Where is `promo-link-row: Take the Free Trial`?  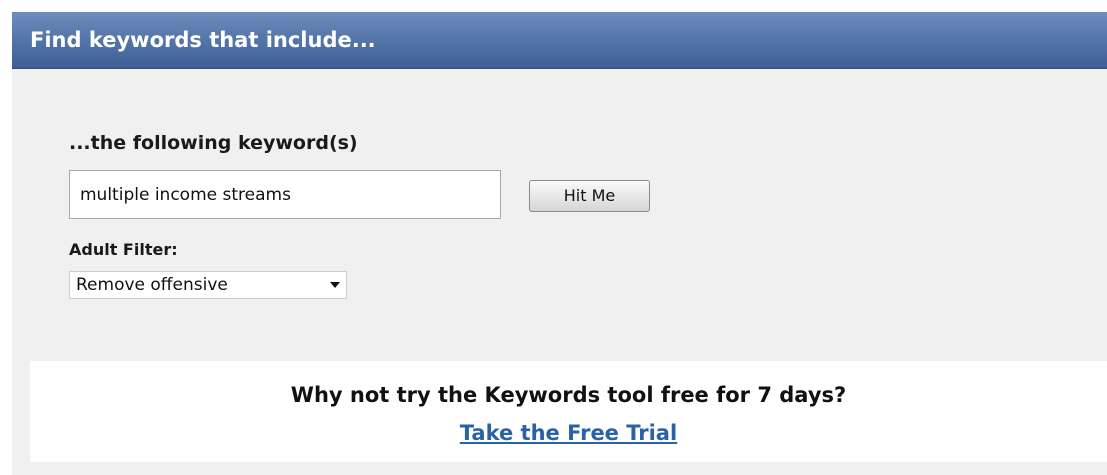 promo-link-row: Take the Free Trial is located at coordinates (568, 433).